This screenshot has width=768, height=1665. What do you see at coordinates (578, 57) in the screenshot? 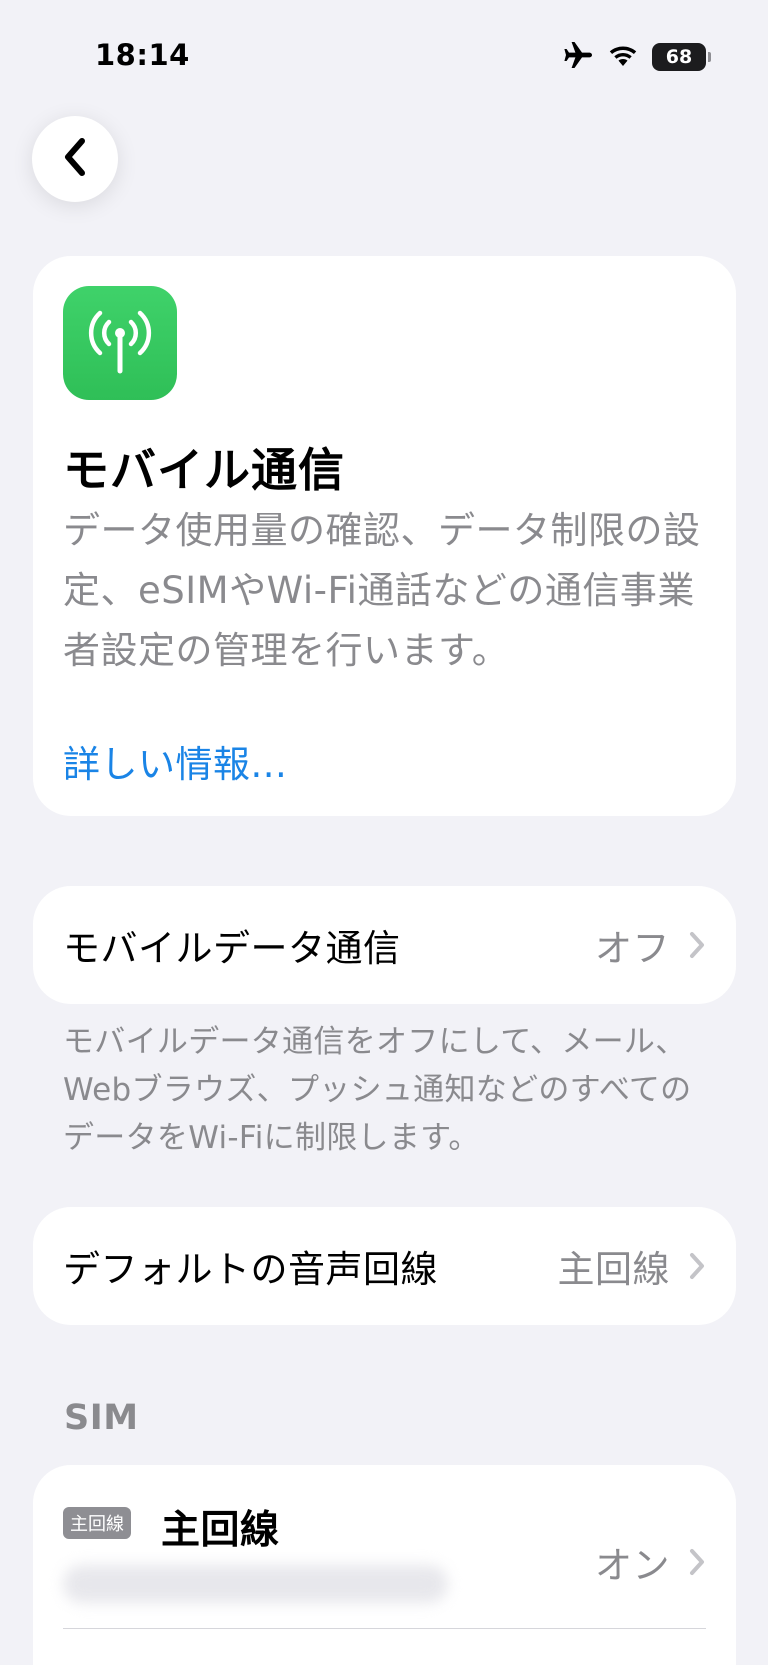
I see `airplane-icon` at bounding box center [578, 57].